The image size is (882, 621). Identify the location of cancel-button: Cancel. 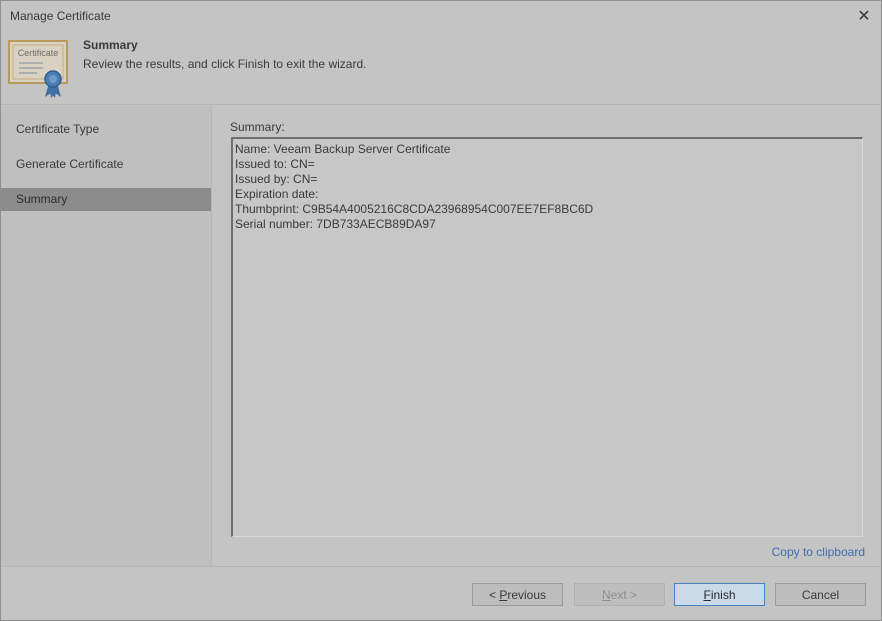
(820, 594).